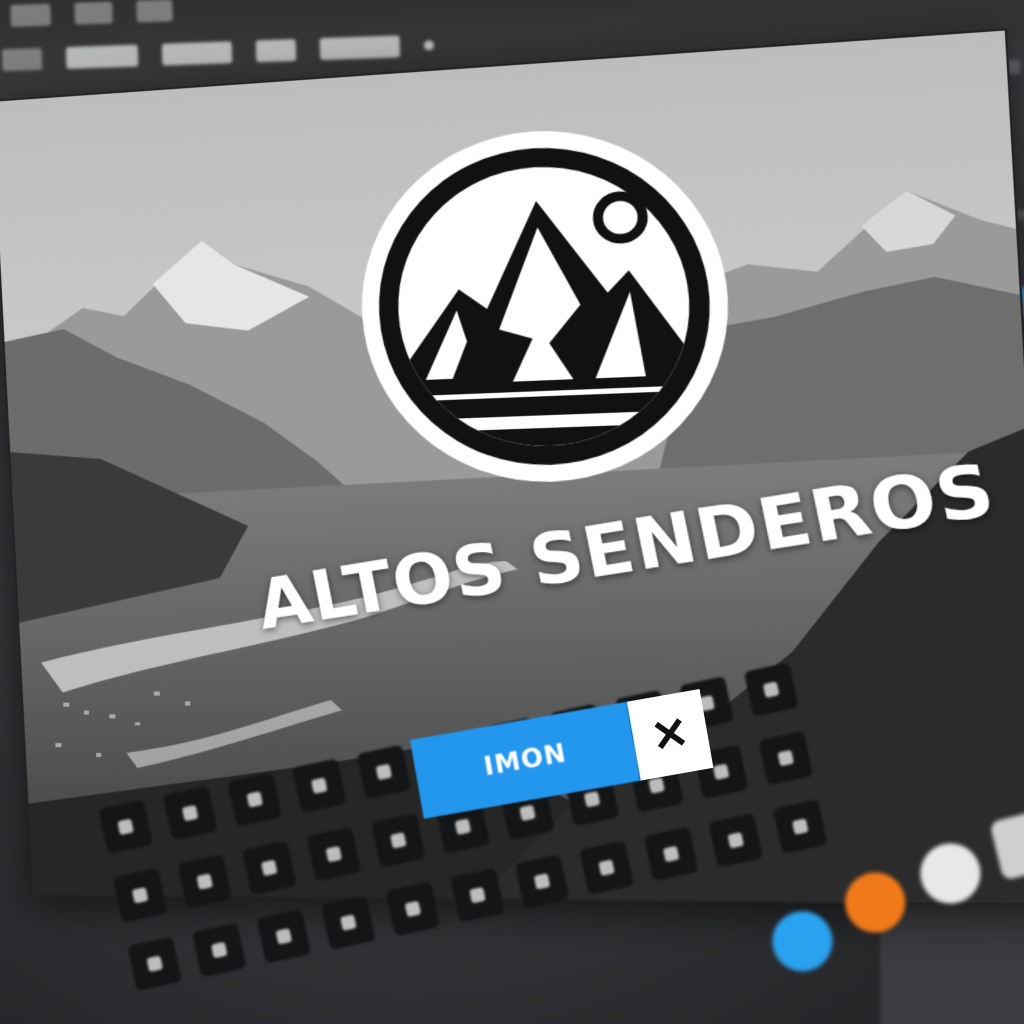 The height and width of the screenshot is (1024, 1024). I want to click on close-icon: ✕, so click(669, 734).